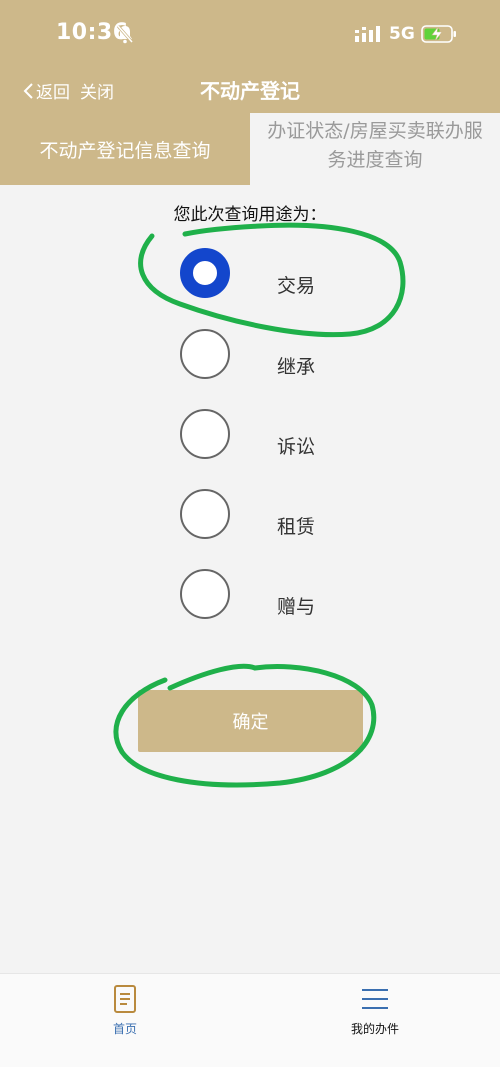  I want to click on chevron-left-icon, so click(28, 90).